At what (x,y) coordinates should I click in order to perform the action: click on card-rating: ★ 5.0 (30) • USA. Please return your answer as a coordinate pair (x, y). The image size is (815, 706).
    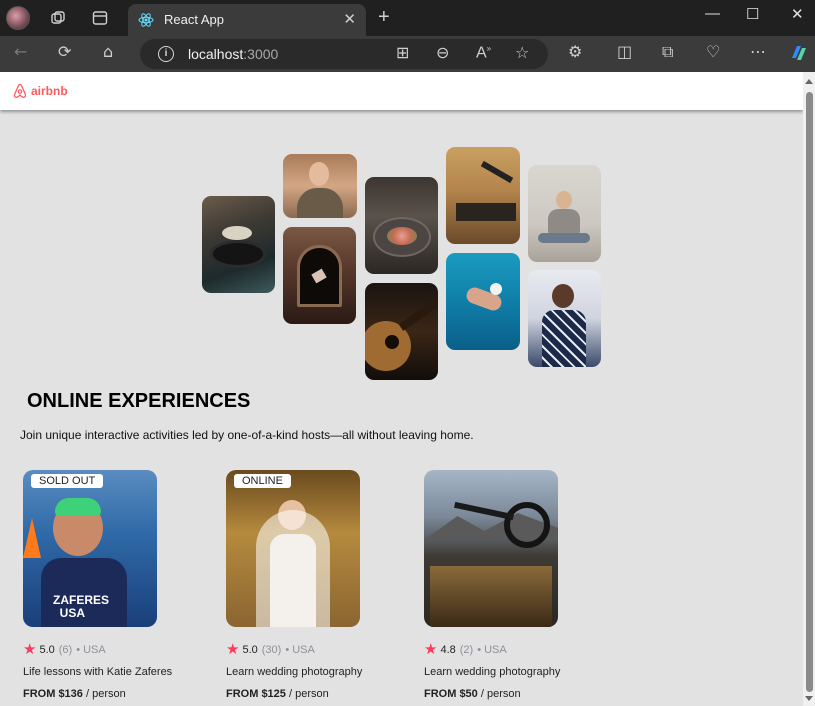
    Looking at the image, I should click on (270, 649).